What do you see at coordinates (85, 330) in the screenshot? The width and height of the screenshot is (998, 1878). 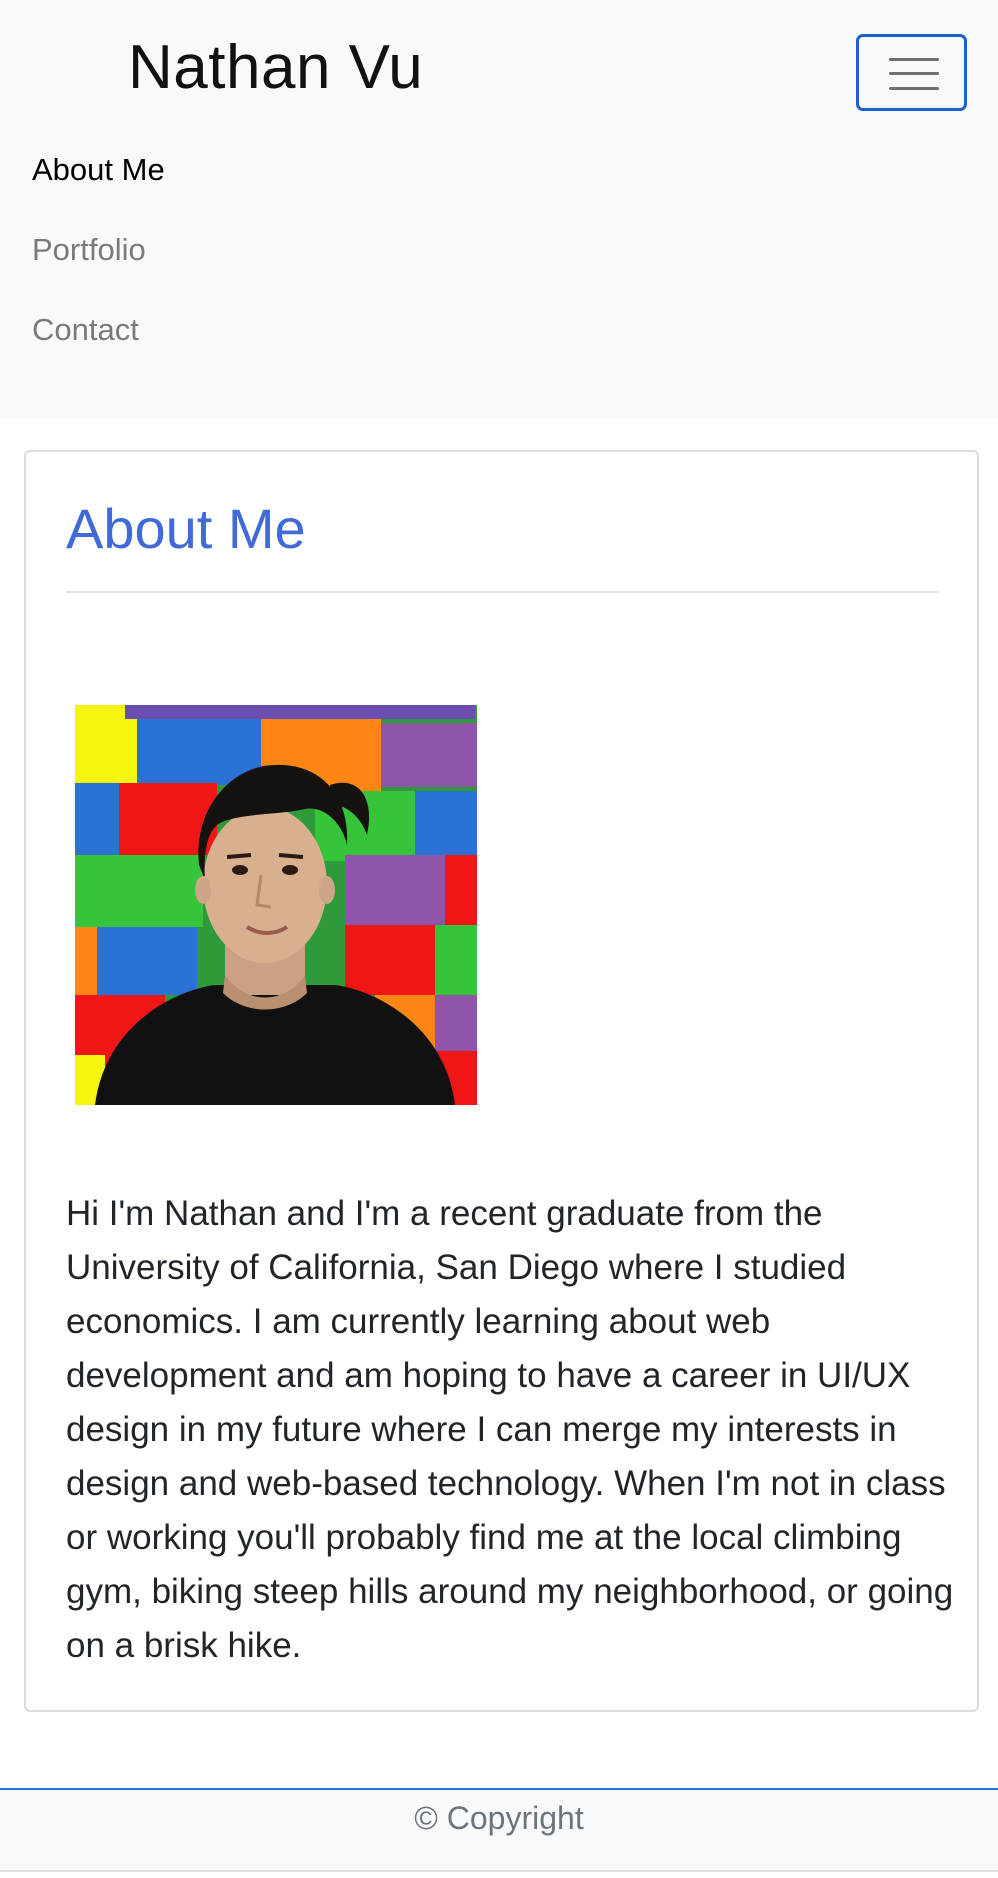 I see `nav-item-contact: Contact` at bounding box center [85, 330].